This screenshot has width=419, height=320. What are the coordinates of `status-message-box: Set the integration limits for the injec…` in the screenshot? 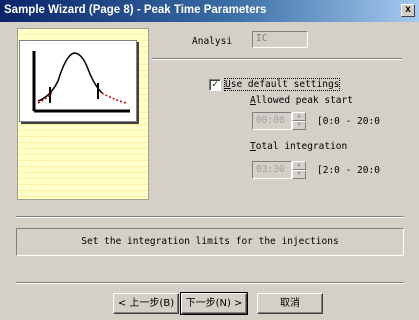 It's located at (210, 242).